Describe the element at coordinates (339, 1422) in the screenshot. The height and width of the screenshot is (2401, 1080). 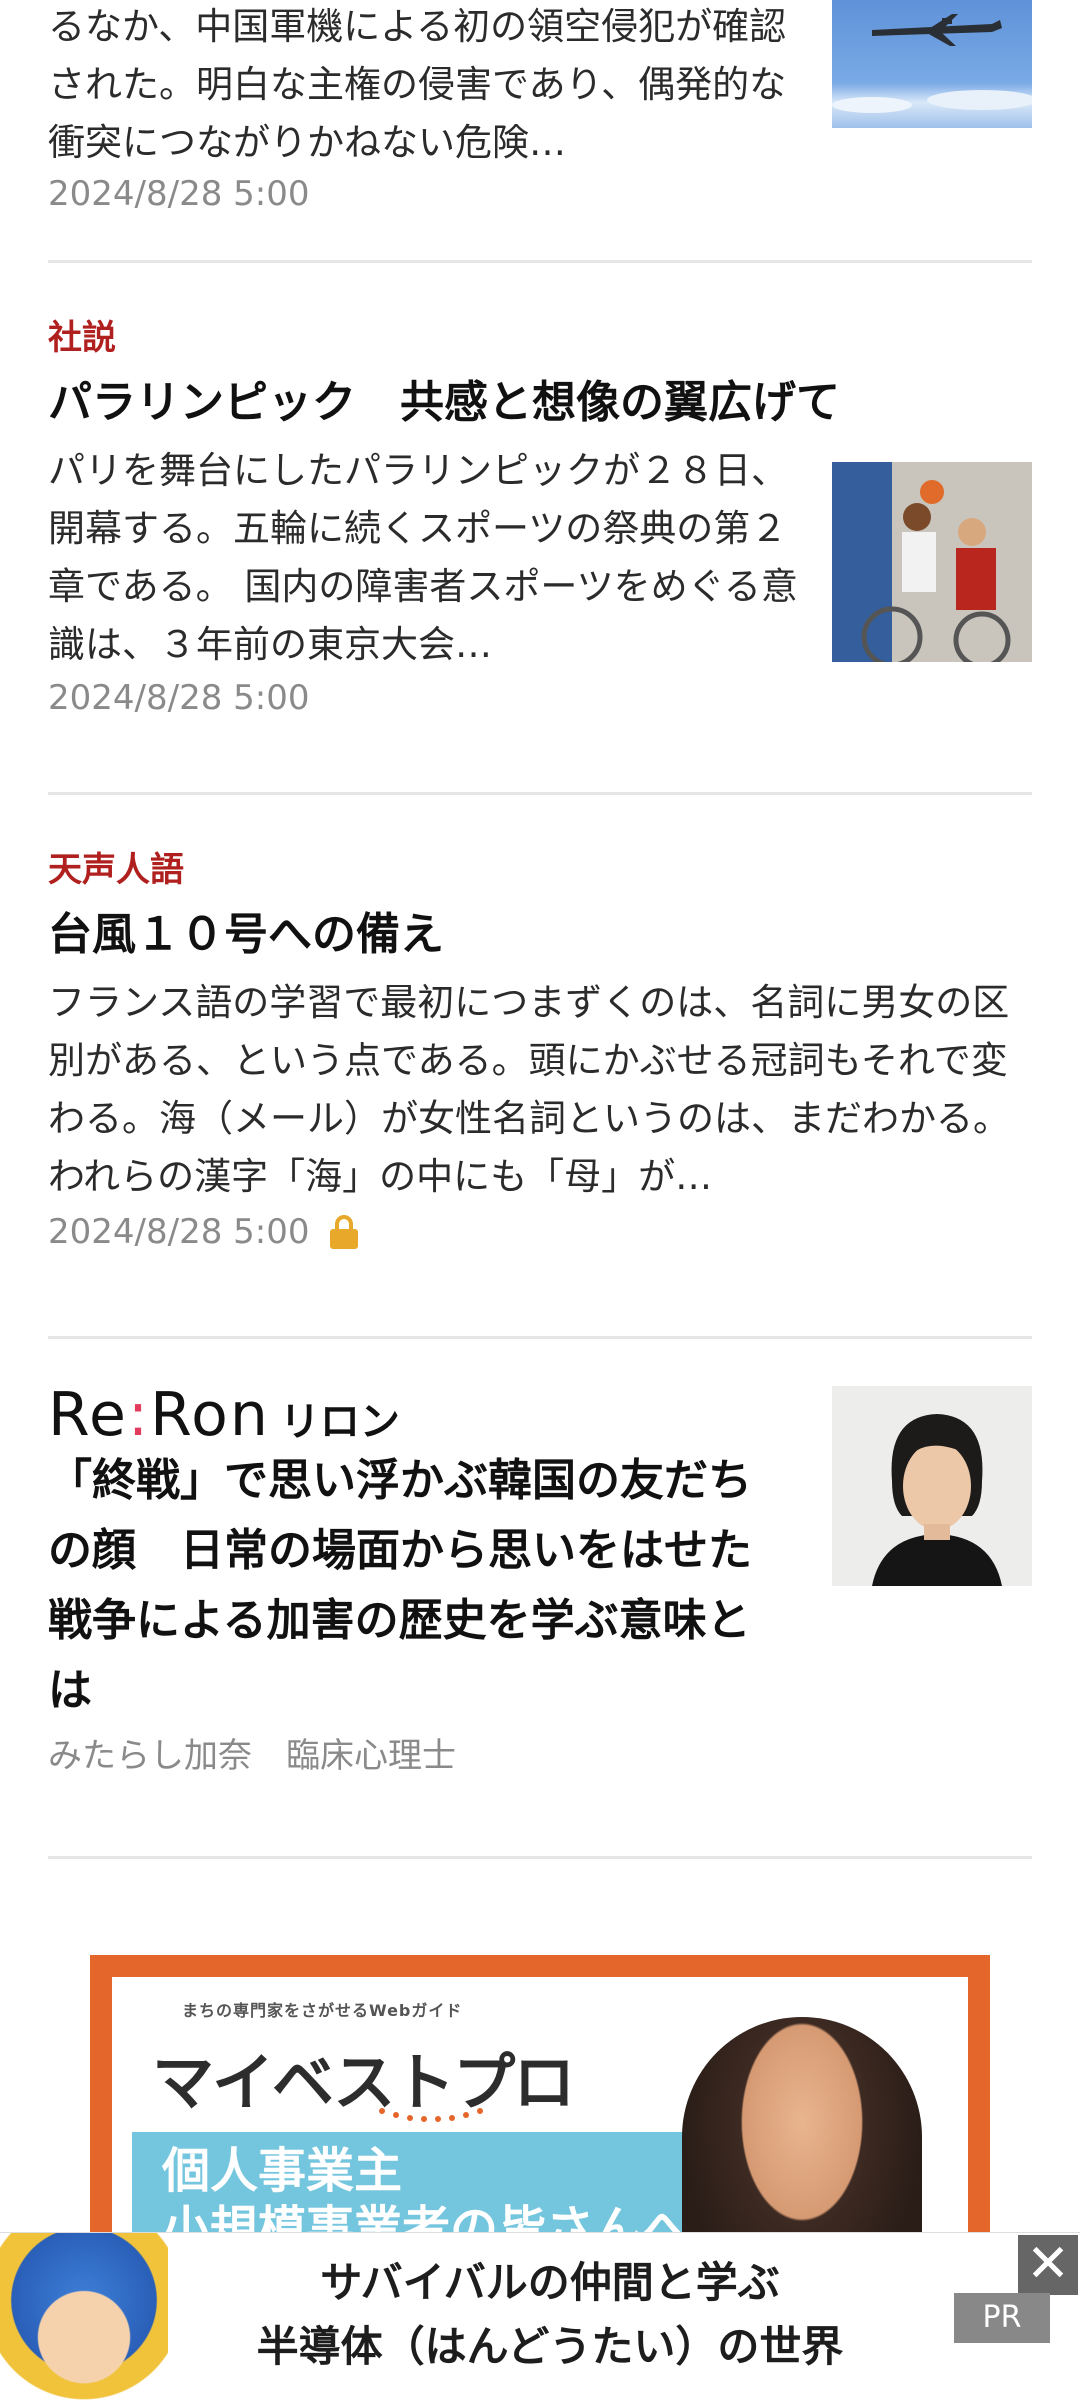
I see `reron-kana: リロン` at that location.